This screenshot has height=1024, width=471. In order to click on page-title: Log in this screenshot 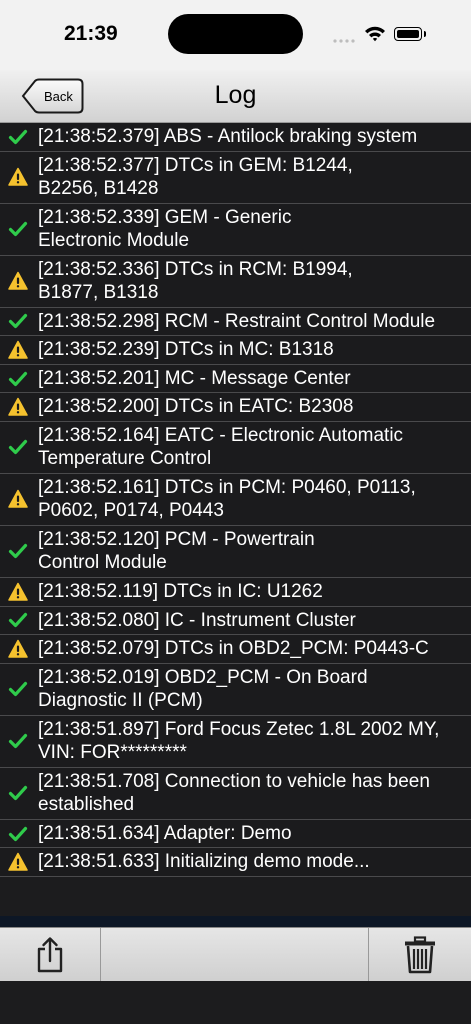, I will do `click(235, 95)`.